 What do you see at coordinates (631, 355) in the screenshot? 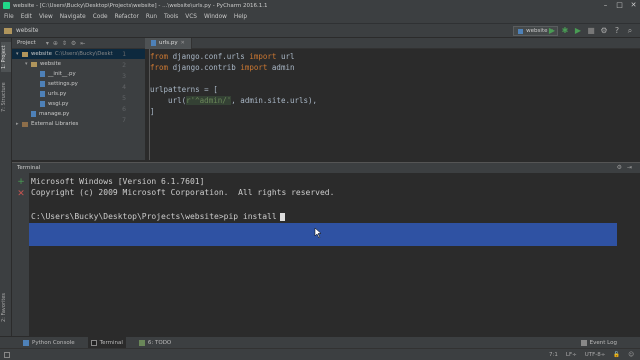
I see `inspector-icon: ☺` at bounding box center [631, 355].